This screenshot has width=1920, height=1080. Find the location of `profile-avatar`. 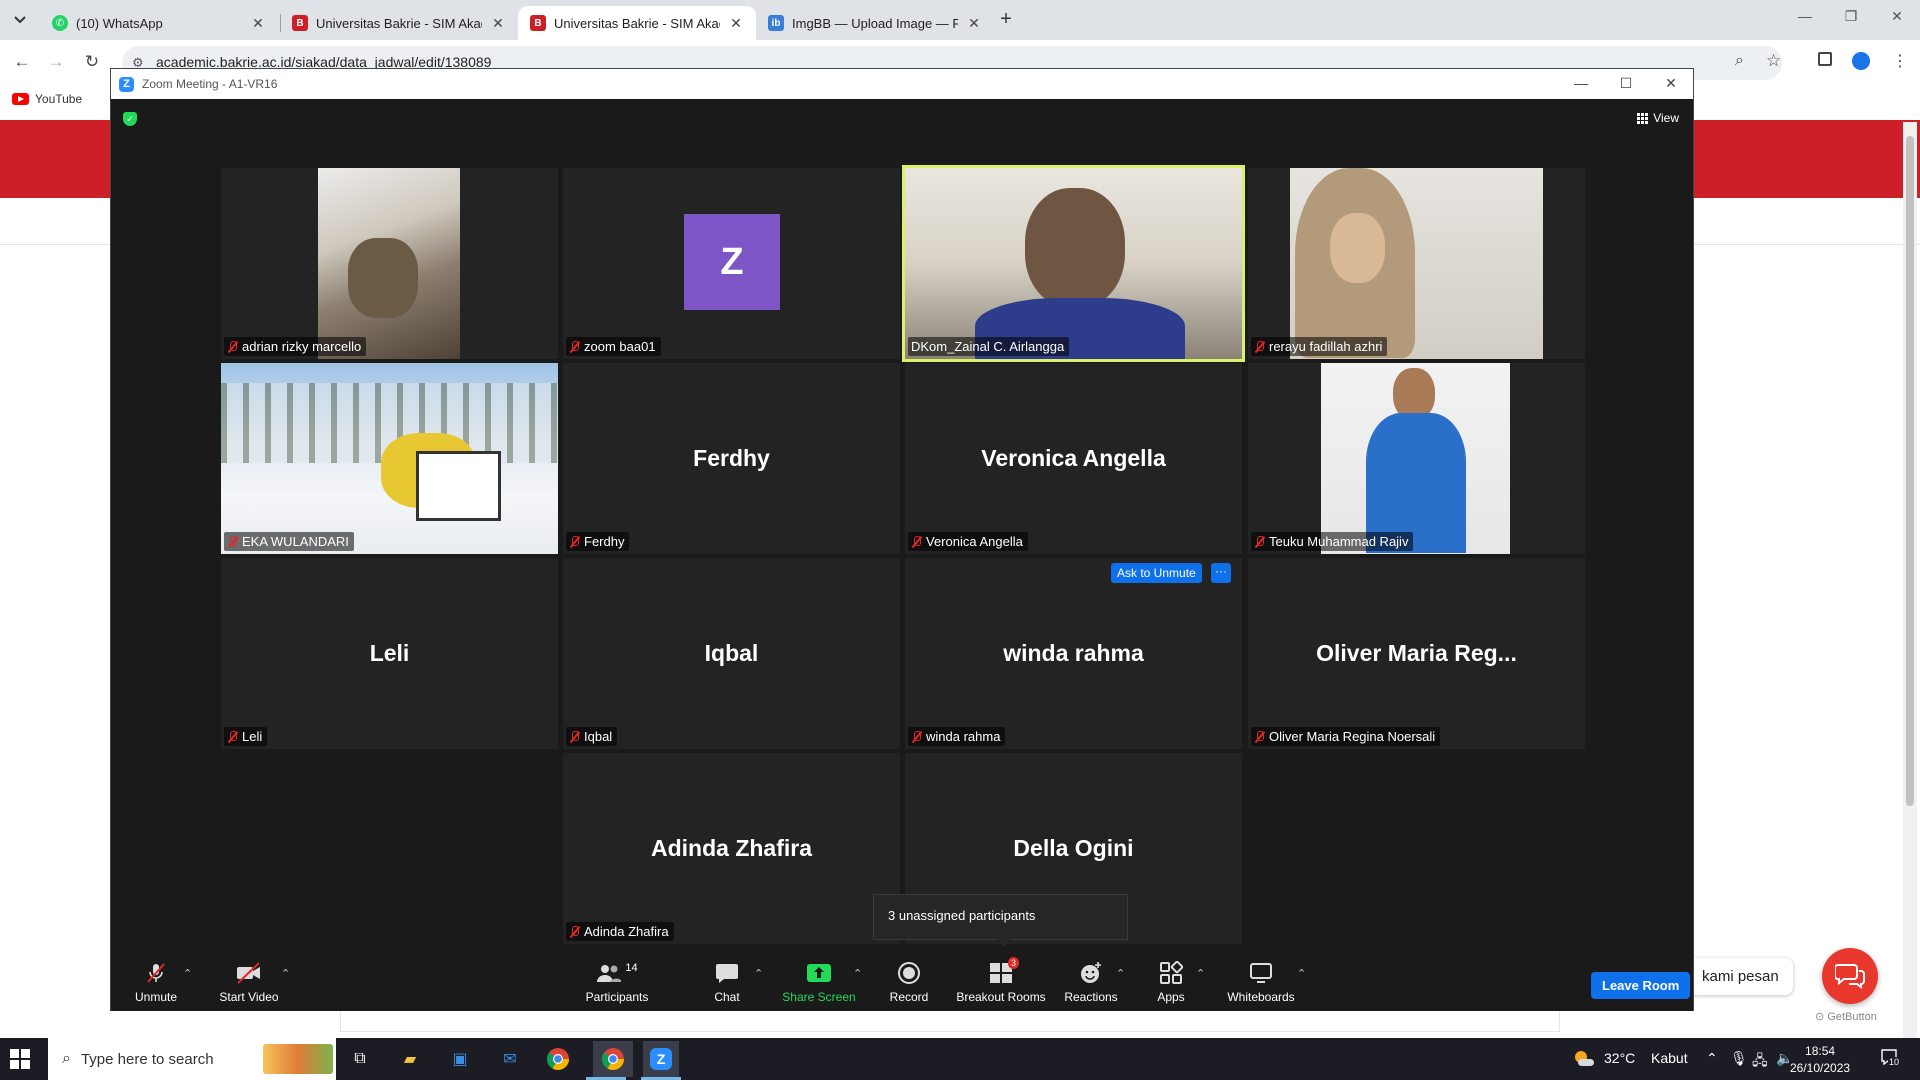

profile-avatar is located at coordinates (1861, 61).